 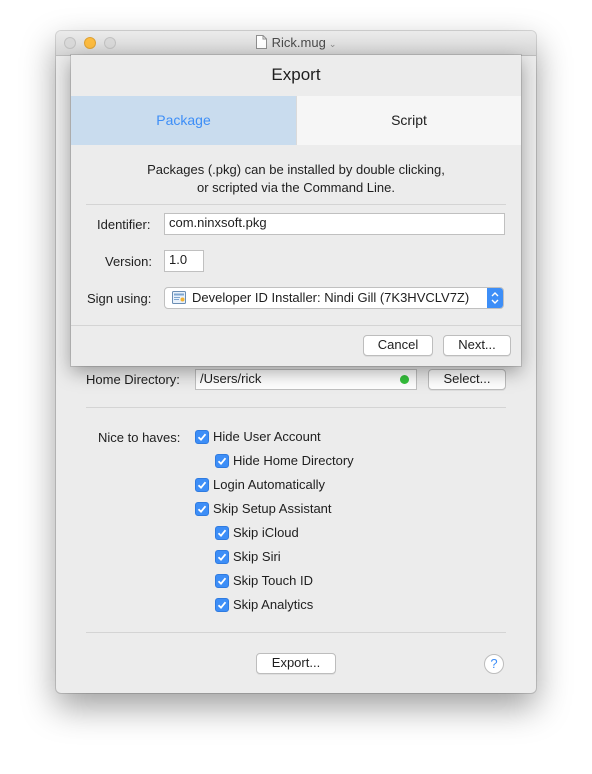 What do you see at coordinates (296, 74) in the screenshot?
I see `sheet-title: Export` at bounding box center [296, 74].